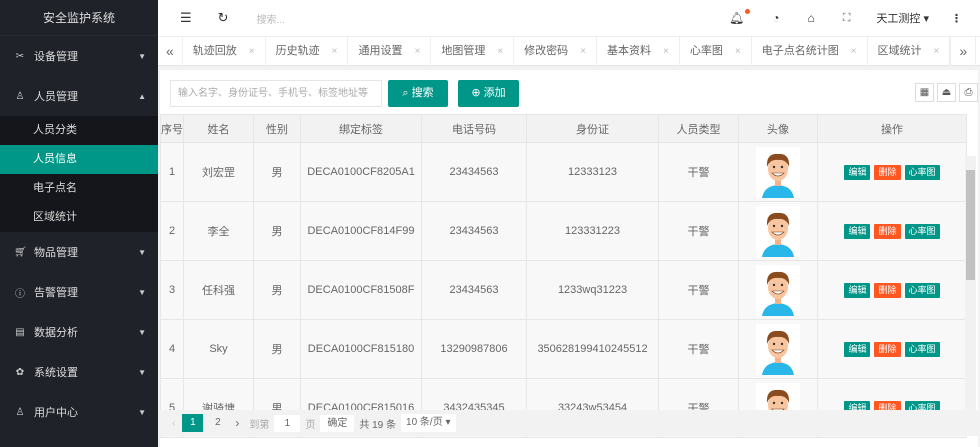 This screenshot has height=447, width=980. What do you see at coordinates (775, 18) in the screenshot?
I see `theme-icon: ◔` at bounding box center [775, 18].